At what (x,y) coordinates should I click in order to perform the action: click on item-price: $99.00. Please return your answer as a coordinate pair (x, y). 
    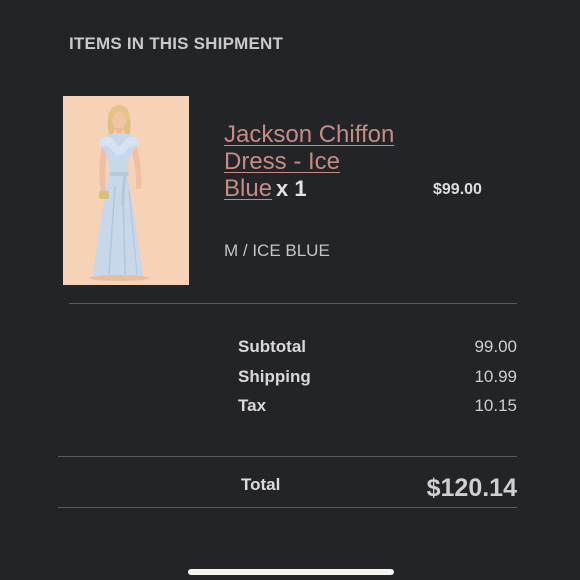
    Looking at the image, I should click on (457, 189).